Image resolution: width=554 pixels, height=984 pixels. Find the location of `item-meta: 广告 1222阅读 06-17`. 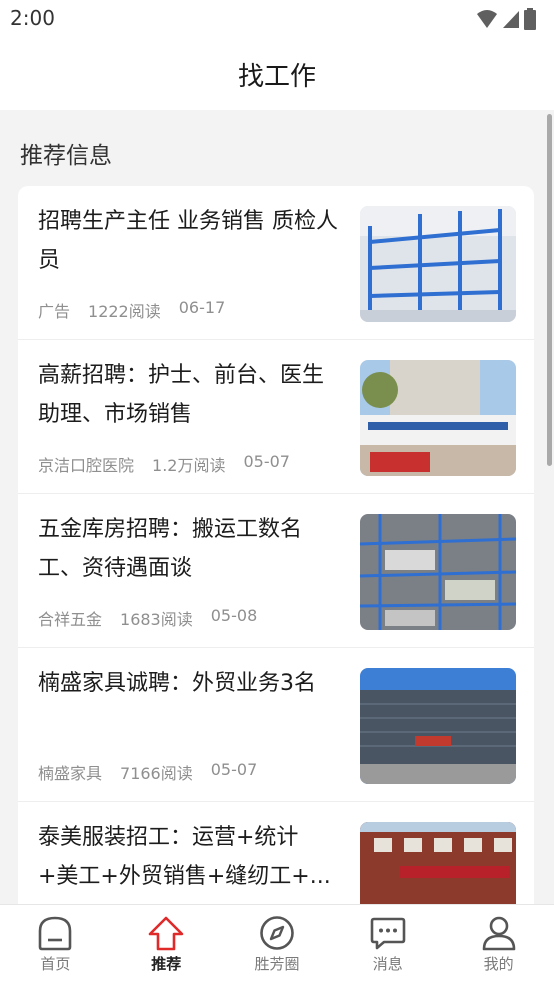

item-meta: 广告 1222阅读 06-17 is located at coordinates (131, 310).